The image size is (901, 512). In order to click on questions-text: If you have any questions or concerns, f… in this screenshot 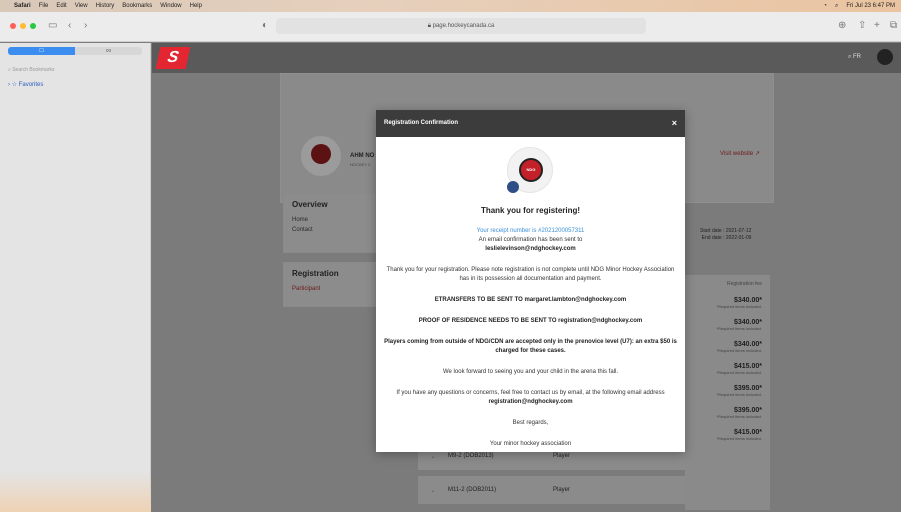, I will do `click(530, 393)`.